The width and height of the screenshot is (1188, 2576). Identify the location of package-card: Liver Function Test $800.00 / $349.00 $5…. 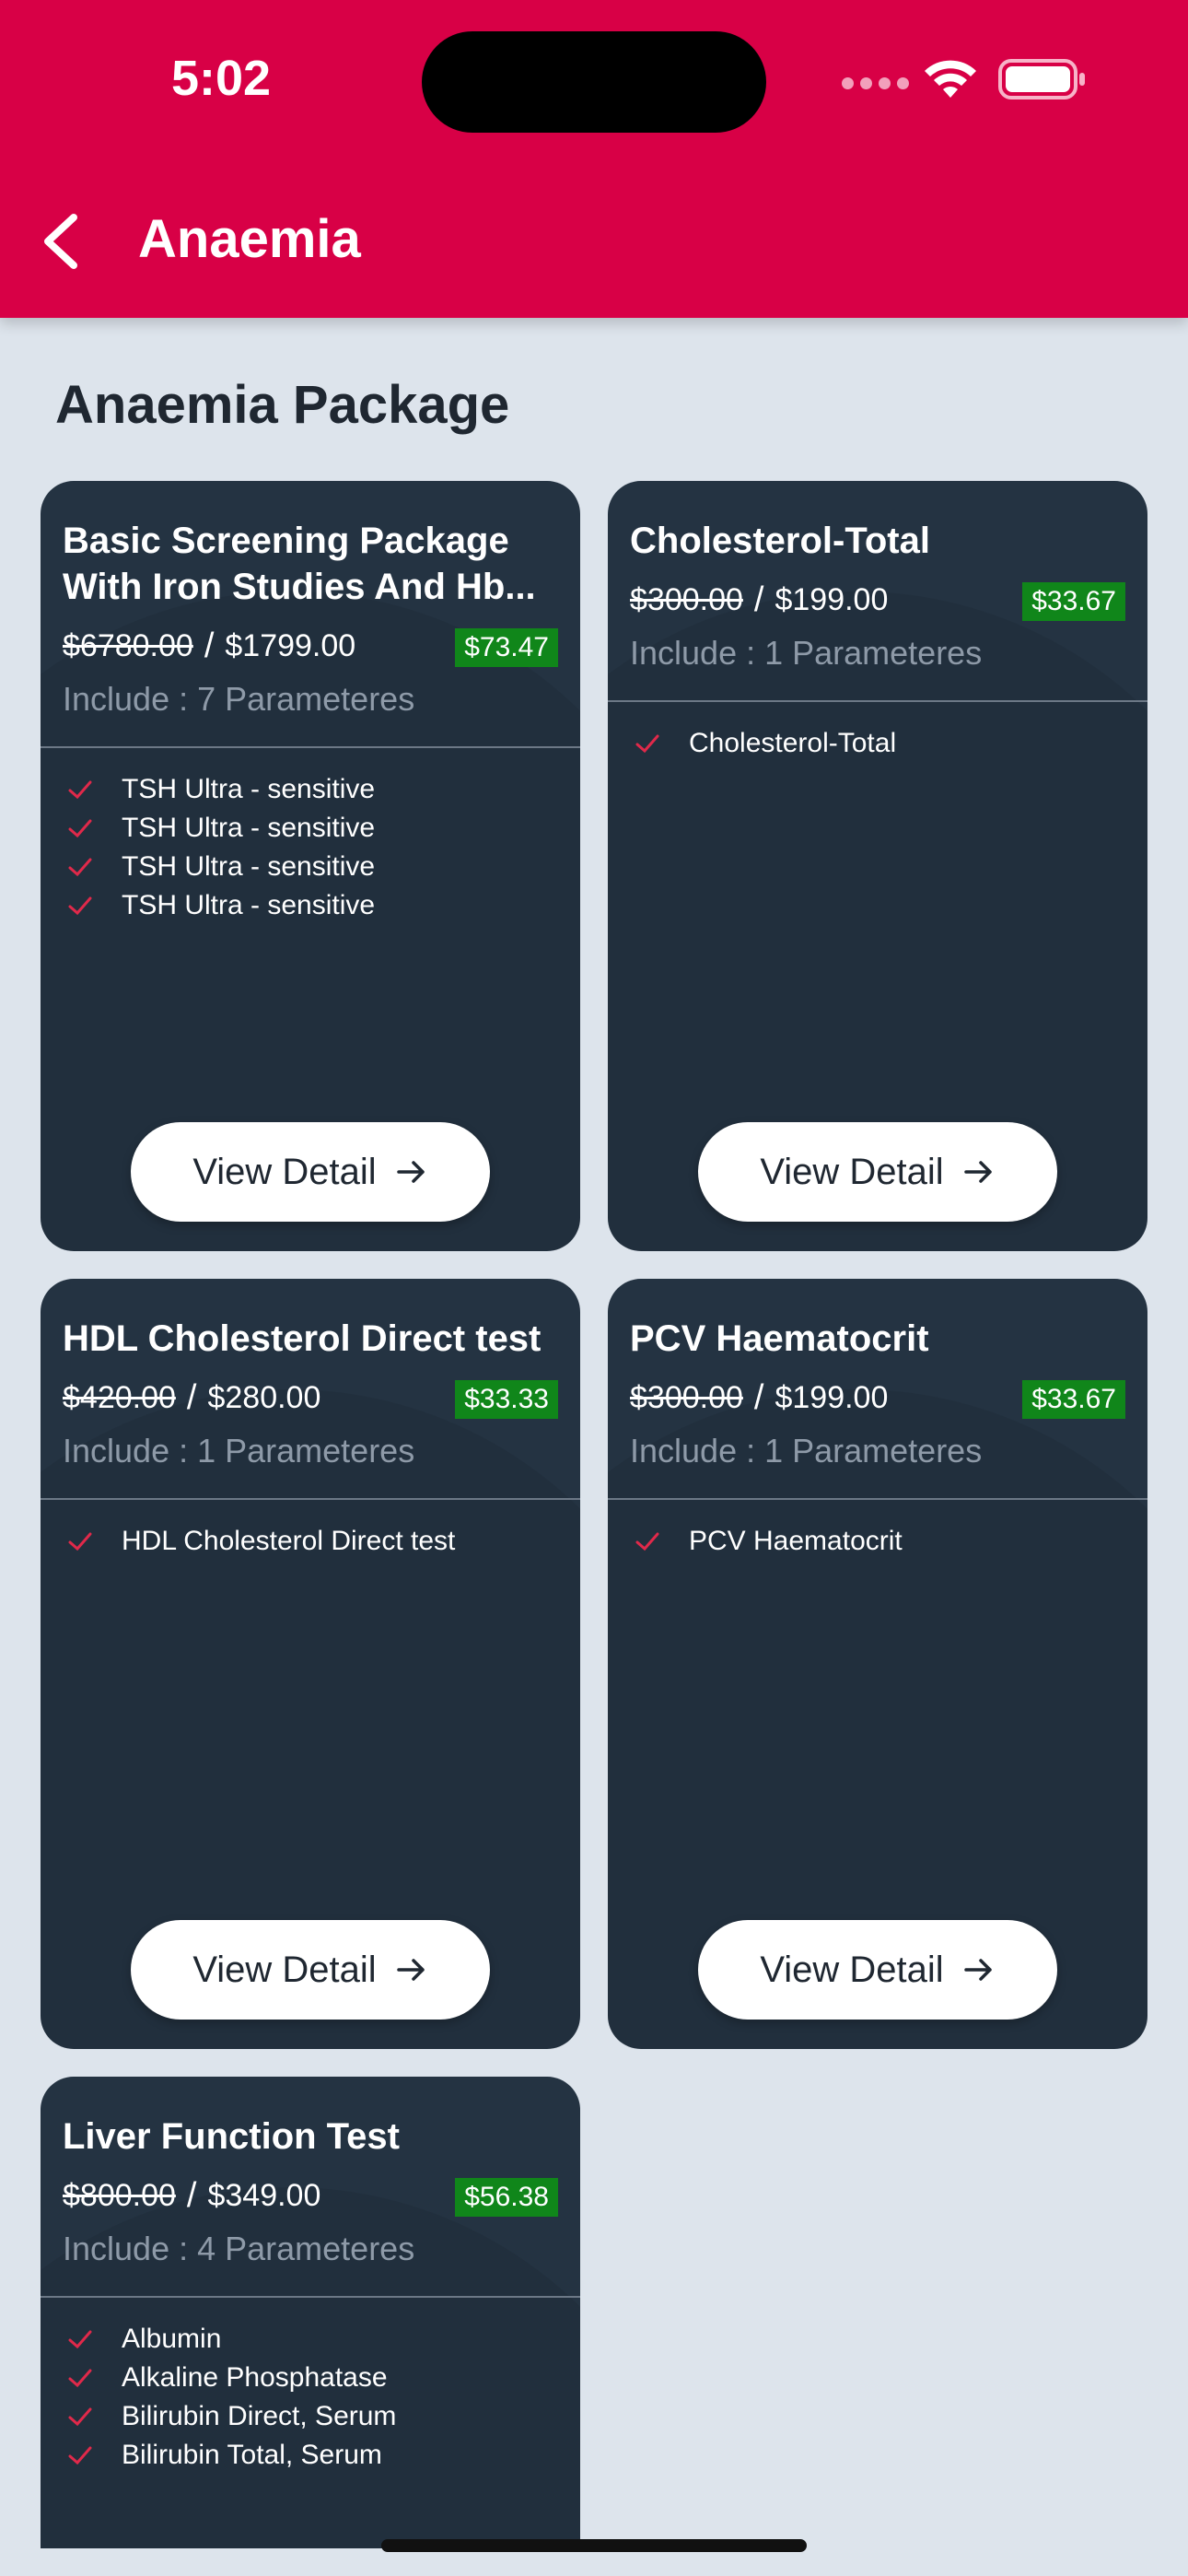
(311, 2312).